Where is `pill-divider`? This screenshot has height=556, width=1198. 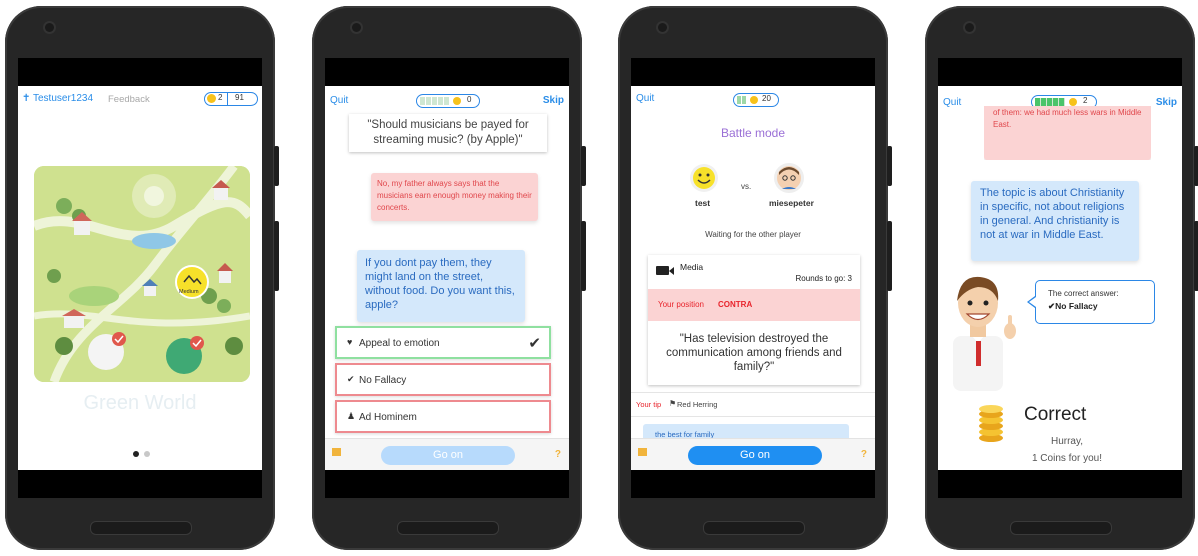 pill-divider is located at coordinates (227, 99).